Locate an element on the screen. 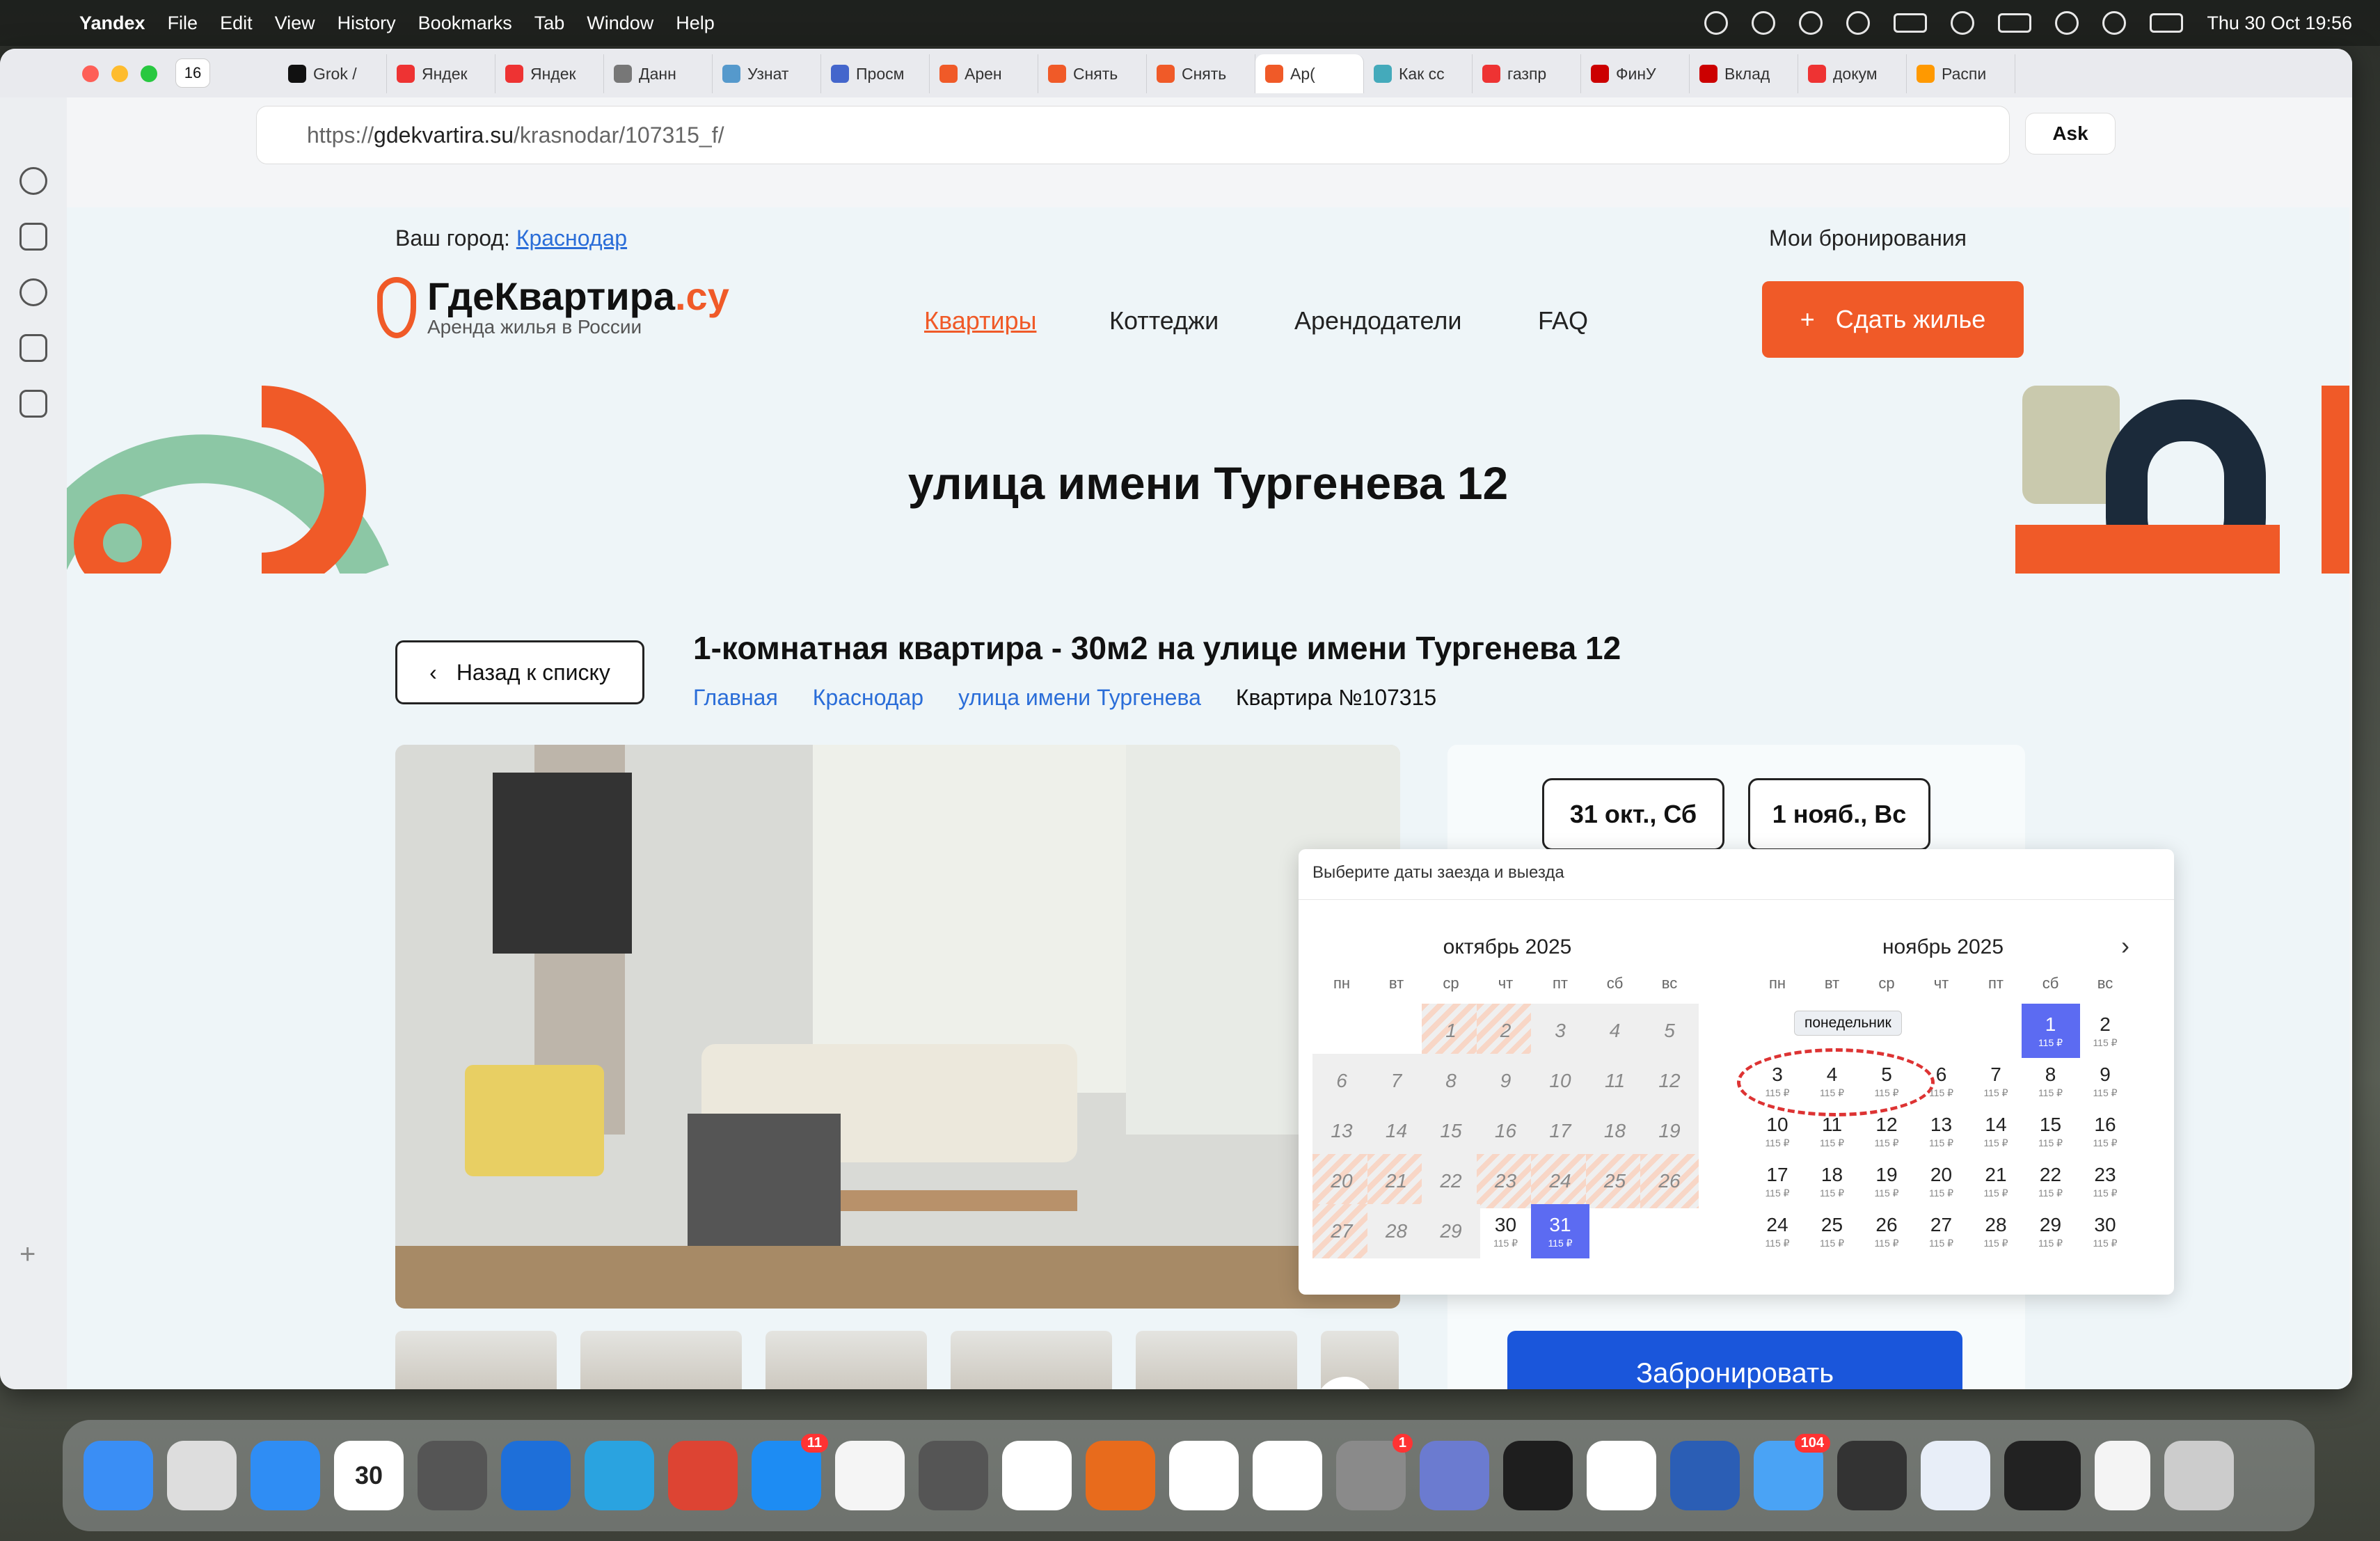 Image resolution: width=2380 pixels, height=1541 pixels. menu-tab: Tab is located at coordinates (549, 23).